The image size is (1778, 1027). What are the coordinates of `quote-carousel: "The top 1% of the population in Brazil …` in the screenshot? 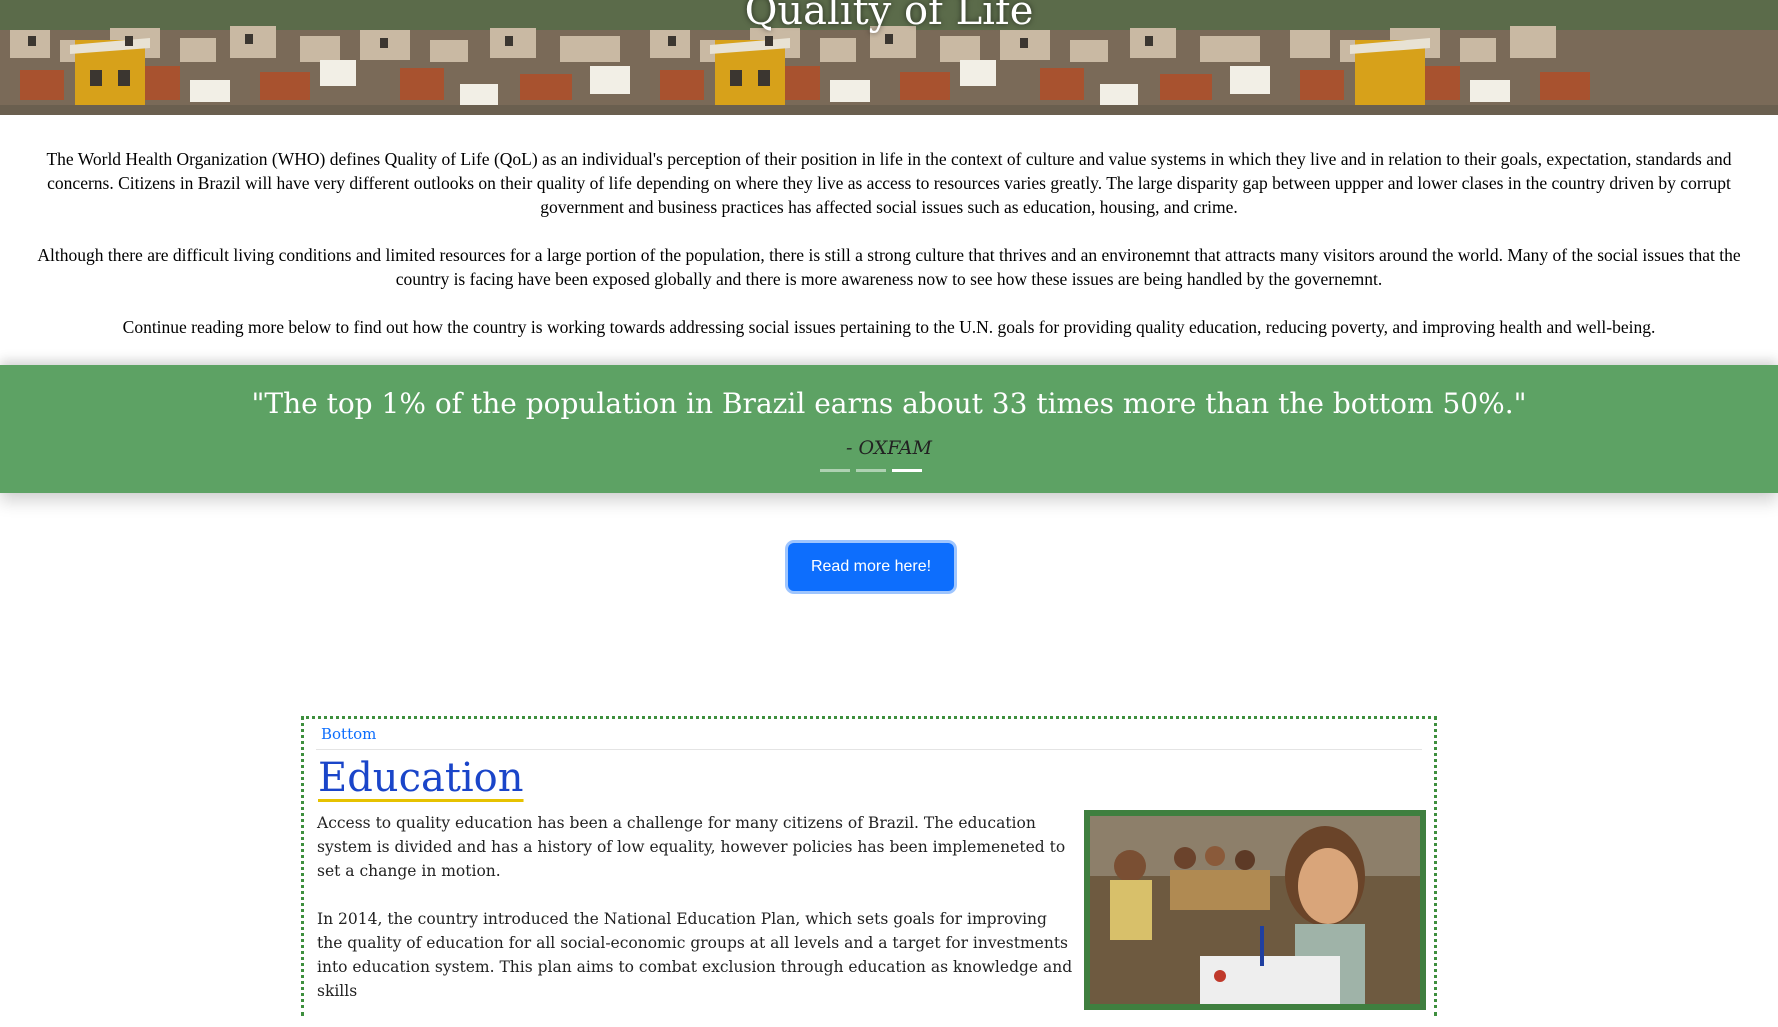 It's located at (889, 429).